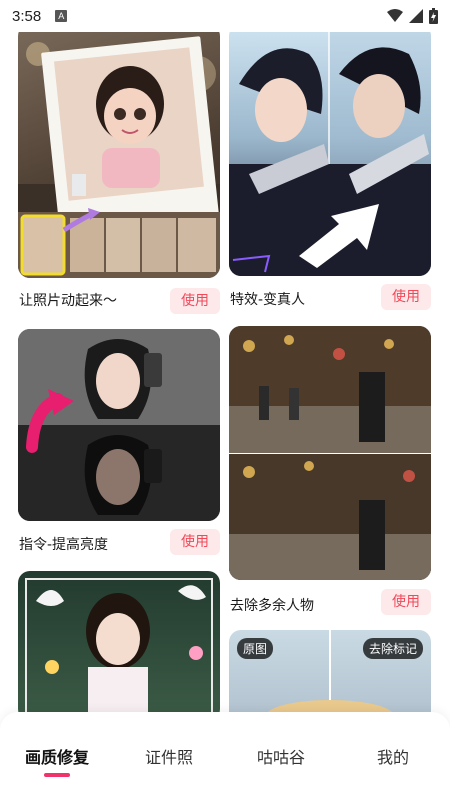  Describe the element at coordinates (195, 301) in the screenshot. I see `use-button-animate-photo: 使用` at that location.